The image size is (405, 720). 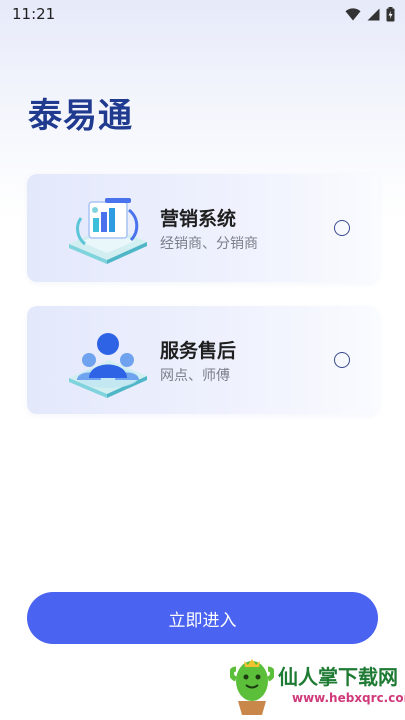 What do you see at coordinates (338, 677) in the screenshot?
I see `watermark-text: 仙人掌下载网` at bounding box center [338, 677].